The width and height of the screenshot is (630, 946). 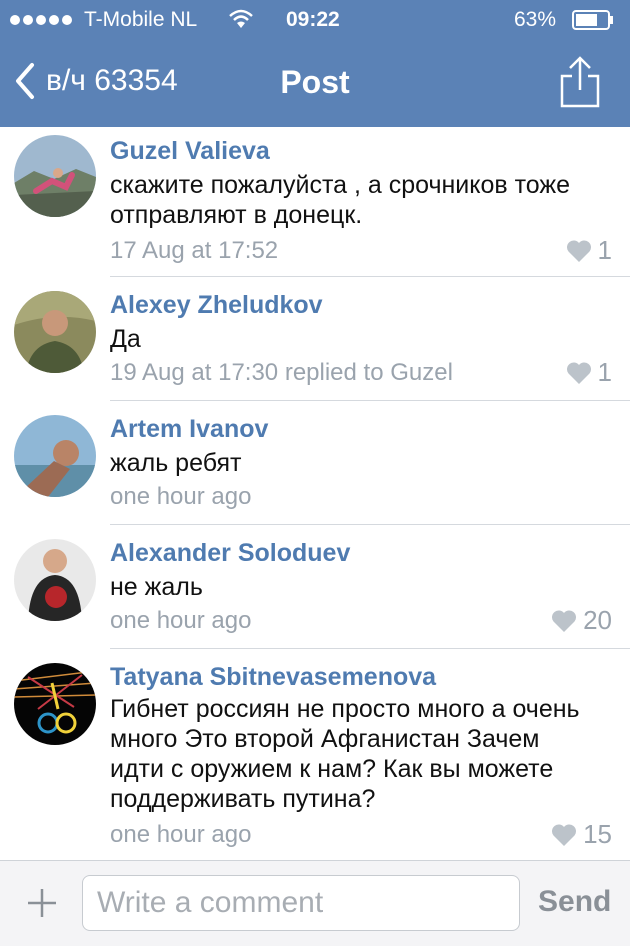 What do you see at coordinates (189, 429) in the screenshot?
I see `comment-author: Artem Ivanov` at bounding box center [189, 429].